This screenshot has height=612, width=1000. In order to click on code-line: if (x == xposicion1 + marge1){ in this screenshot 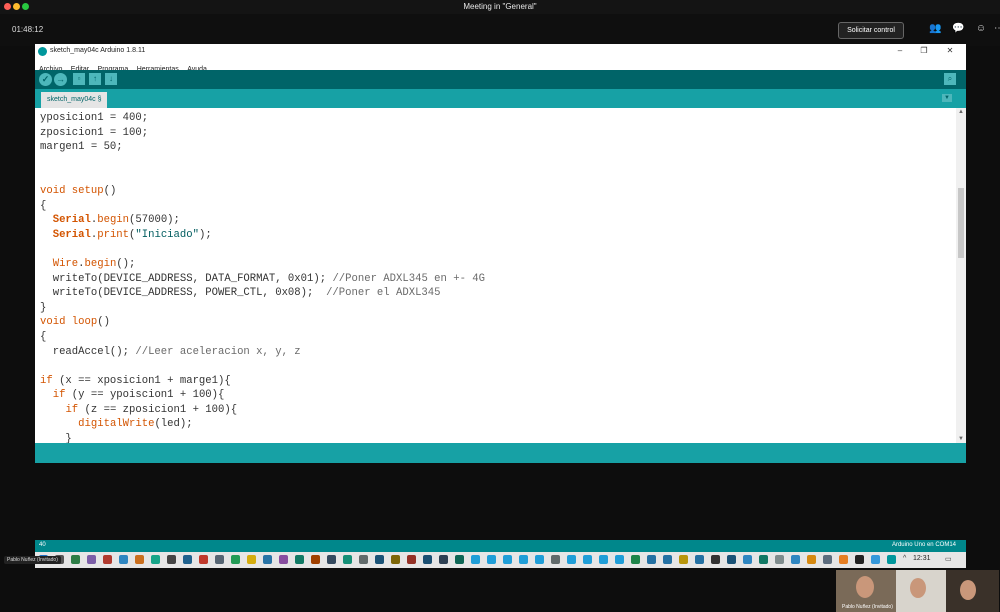, I will do `click(135, 380)`.